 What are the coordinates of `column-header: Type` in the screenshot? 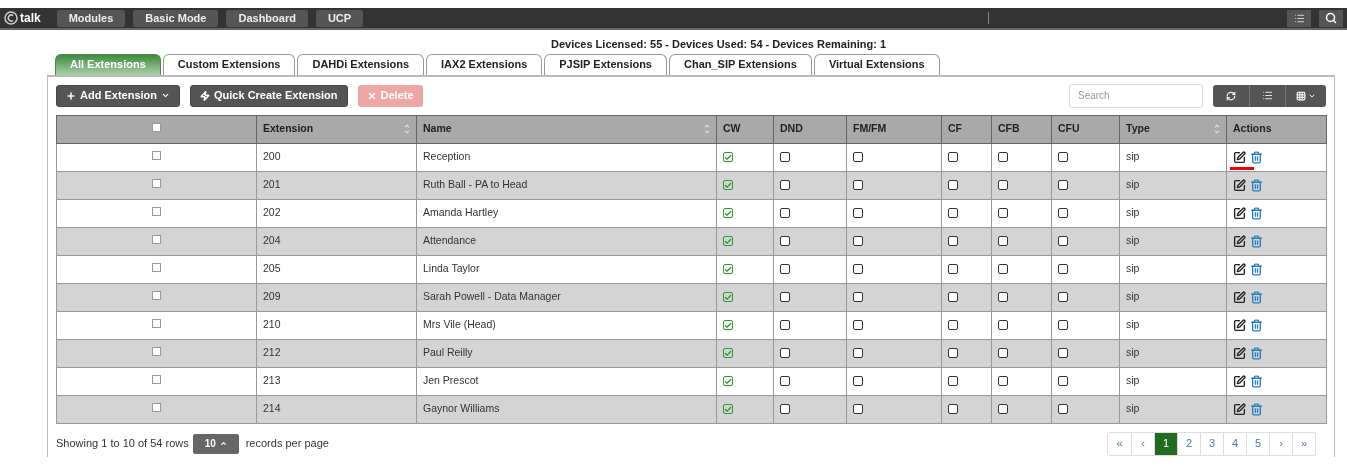 It's located at (1173, 129).